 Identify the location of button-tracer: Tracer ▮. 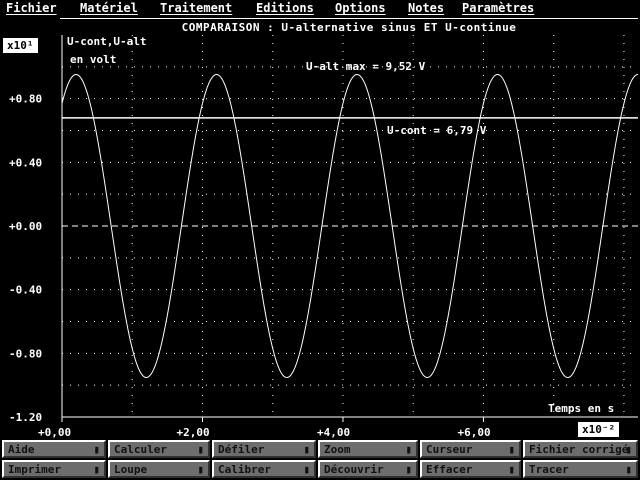
(580, 469).